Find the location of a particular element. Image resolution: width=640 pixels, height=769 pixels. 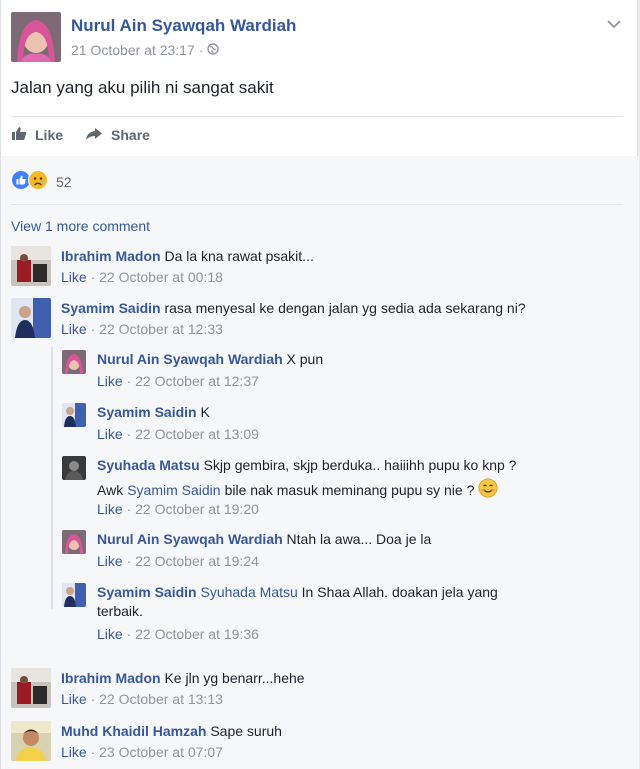

tagged-user: Syuhada Matsu is located at coordinates (248, 592).